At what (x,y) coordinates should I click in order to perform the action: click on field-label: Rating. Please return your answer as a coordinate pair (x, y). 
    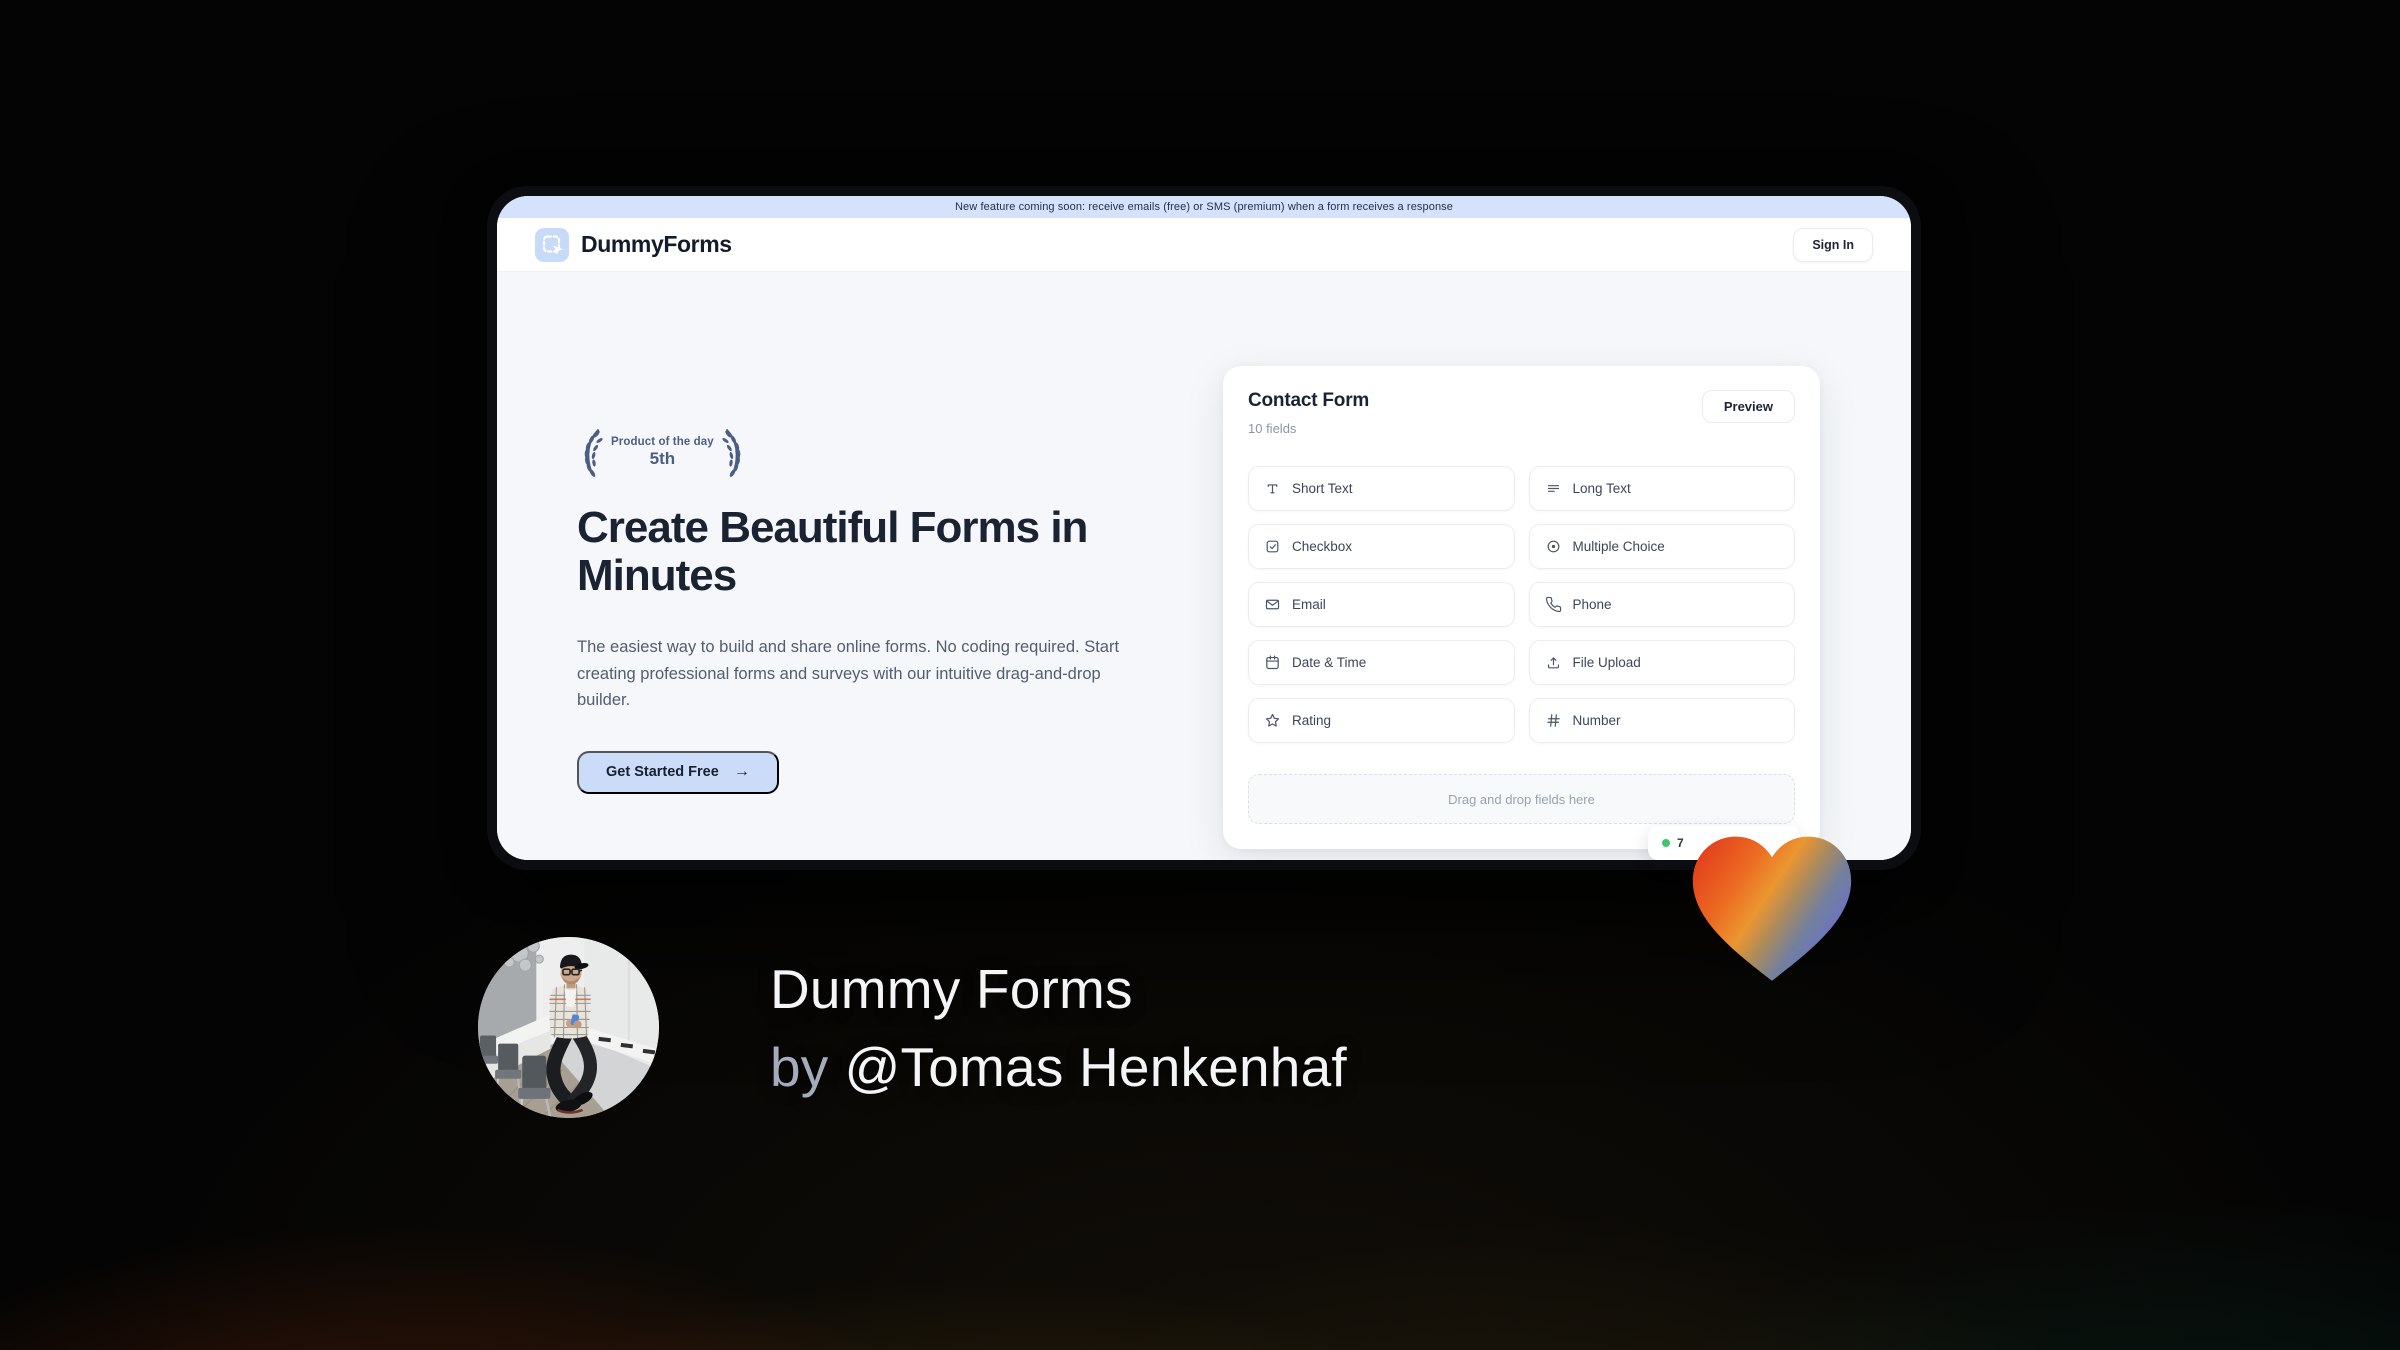
    Looking at the image, I should click on (1312, 720).